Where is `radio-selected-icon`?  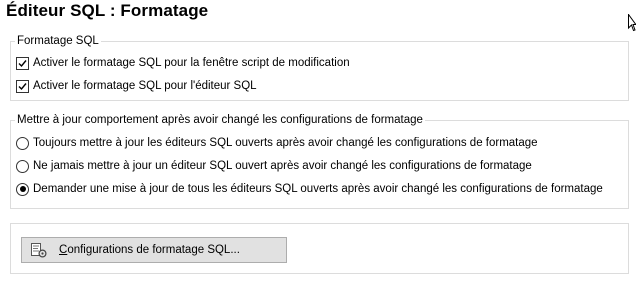
radio-selected-icon is located at coordinates (22, 189).